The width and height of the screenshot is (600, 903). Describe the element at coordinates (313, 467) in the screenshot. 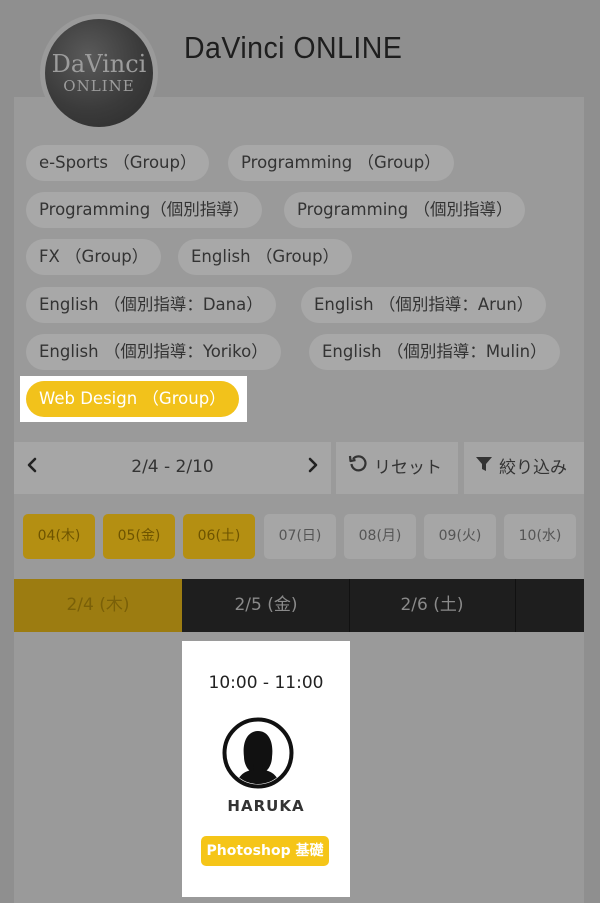

I see `chevron-right-icon` at that location.